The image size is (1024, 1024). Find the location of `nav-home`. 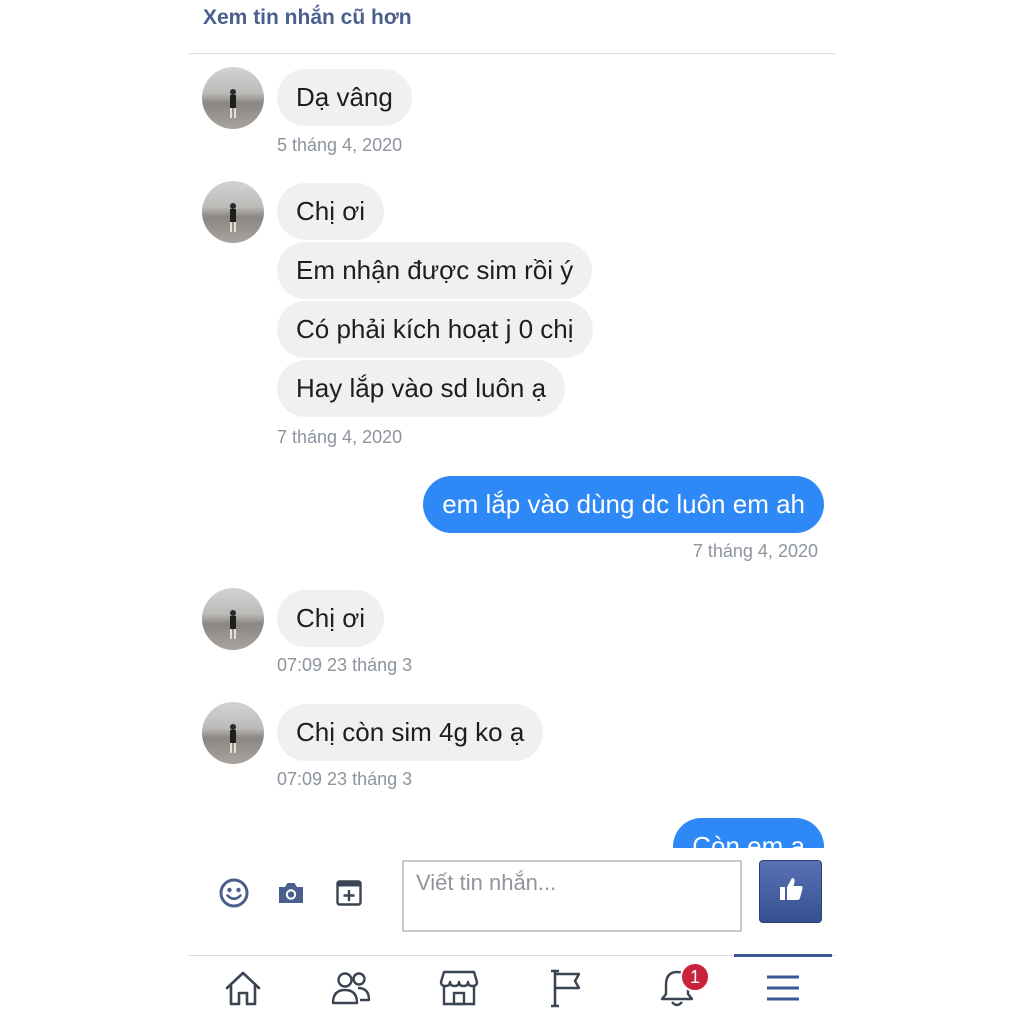

nav-home is located at coordinates (243, 990).